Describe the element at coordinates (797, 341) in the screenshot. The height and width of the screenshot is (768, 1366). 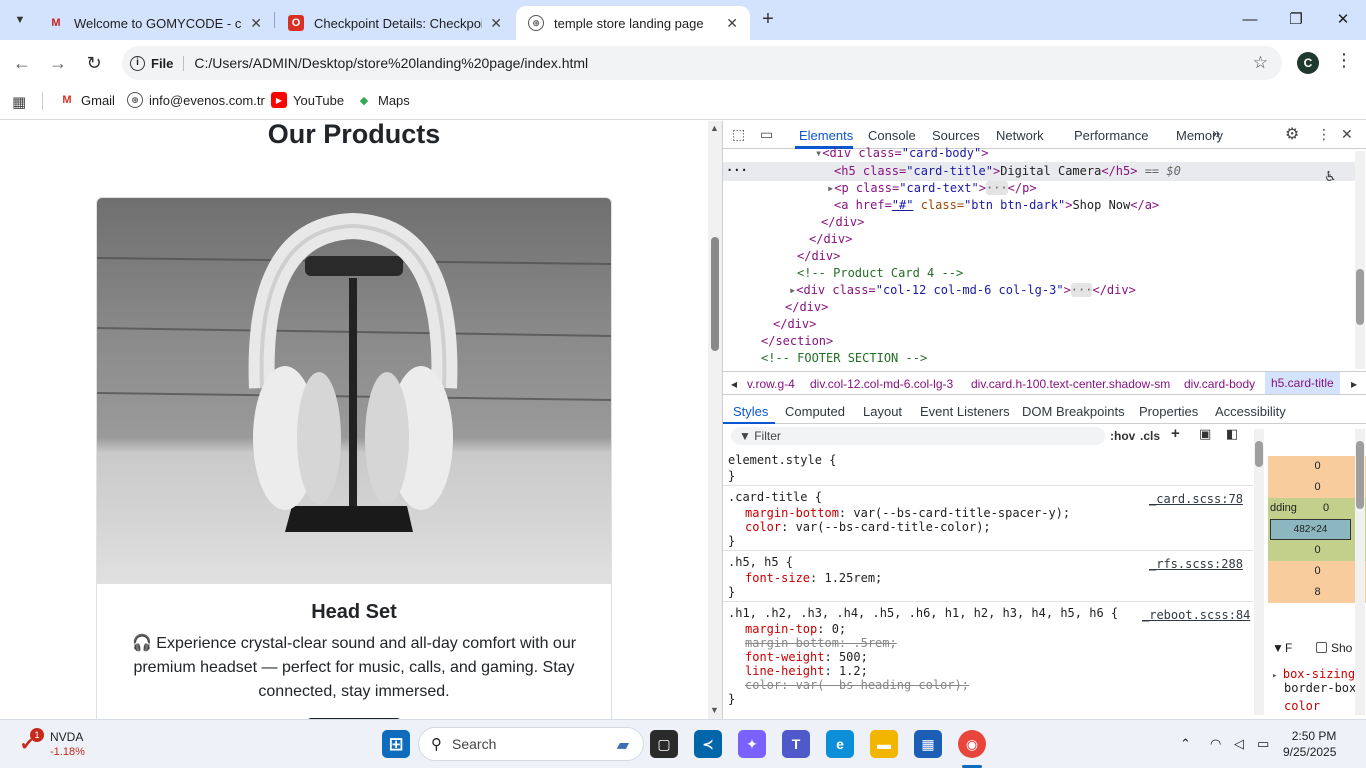
I see `dom-close-section: </section>` at that location.